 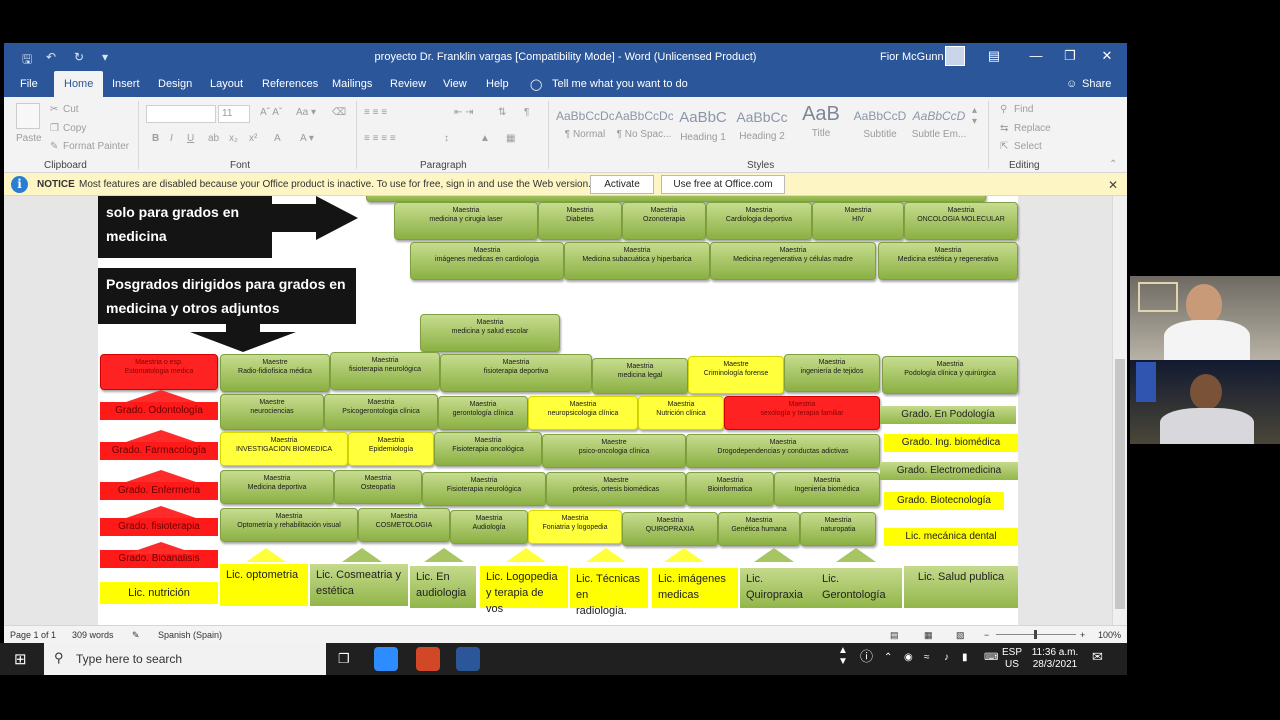 What do you see at coordinates (502, 112) in the screenshot?
I see `sort-icon: ⇅` at bounding box center [502, 112].